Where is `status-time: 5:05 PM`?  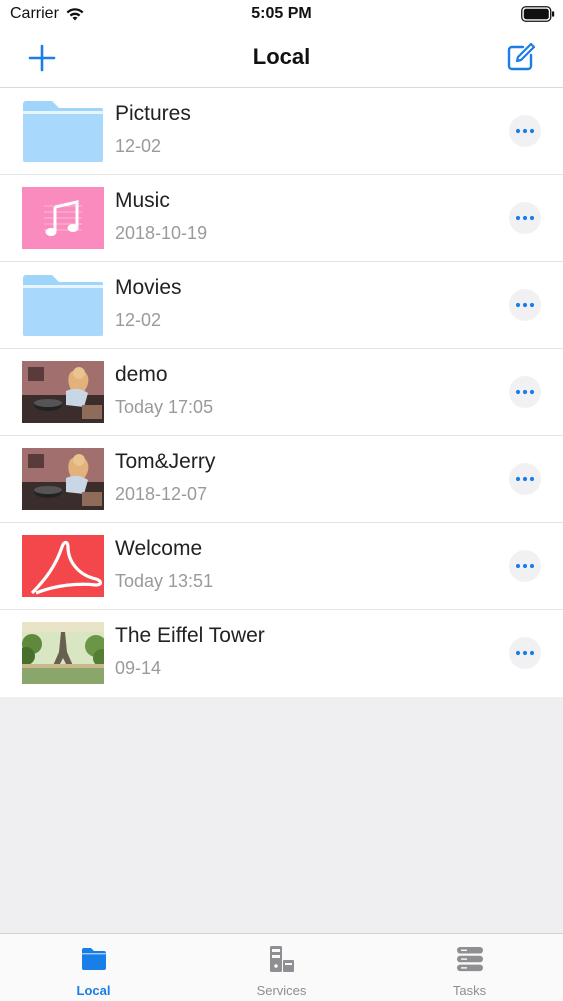 status-time: 5:05 PM is located at coordinates (281, 13).